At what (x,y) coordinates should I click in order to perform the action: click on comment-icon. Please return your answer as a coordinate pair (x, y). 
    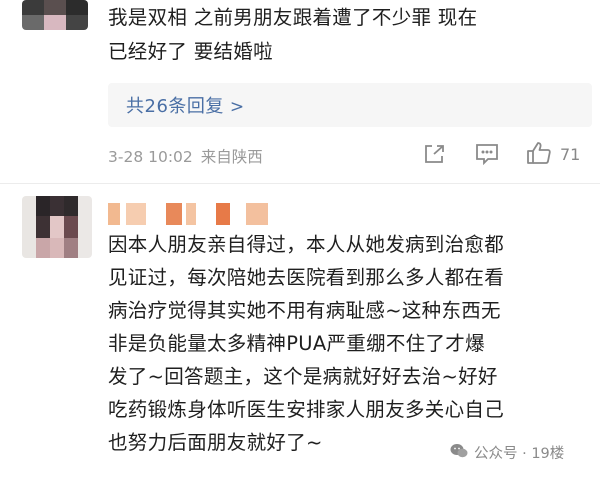
    Looking at the image, I should click on (487, 154).